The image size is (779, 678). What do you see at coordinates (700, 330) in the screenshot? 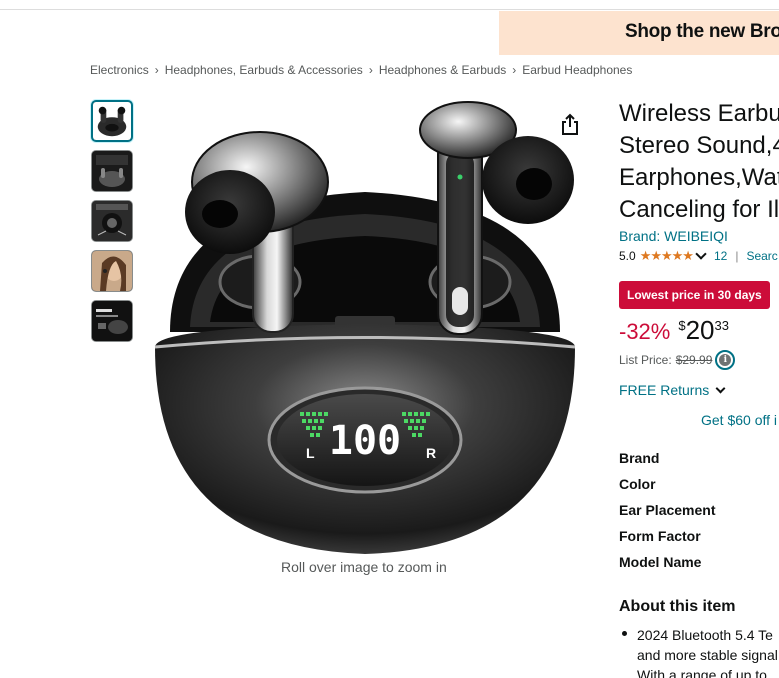
I see `price-whole: 20` at bounding box center [700, 330].